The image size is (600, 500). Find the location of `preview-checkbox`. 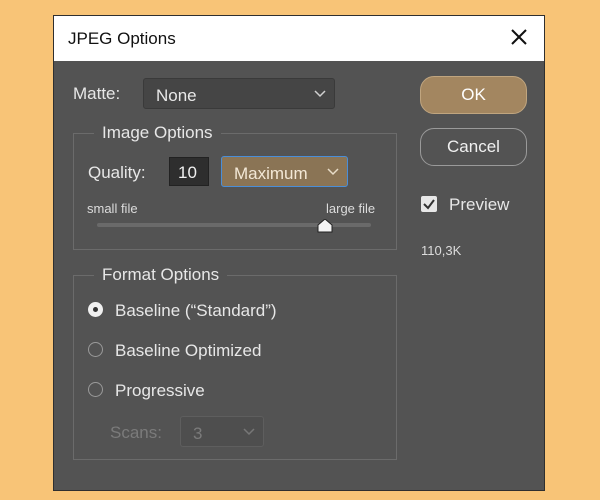

preview-checkbox is located at coordinates (429, 204).